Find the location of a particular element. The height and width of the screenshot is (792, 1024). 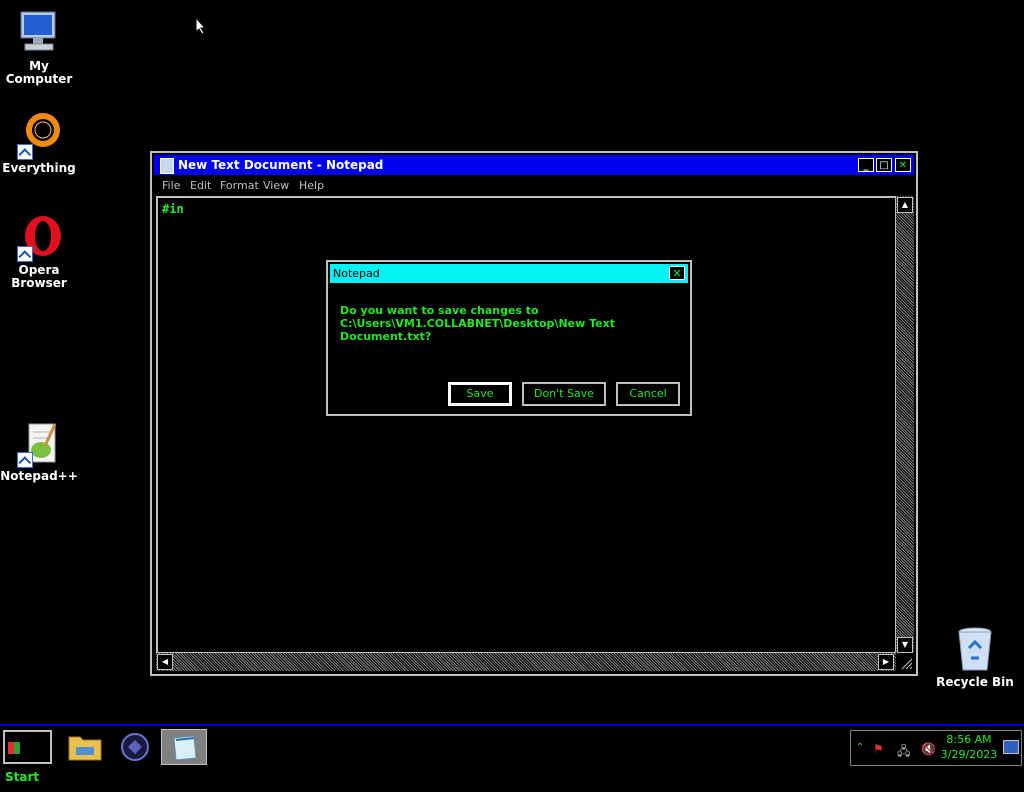

maximize-button: □ is located at coordinates (884, 165).